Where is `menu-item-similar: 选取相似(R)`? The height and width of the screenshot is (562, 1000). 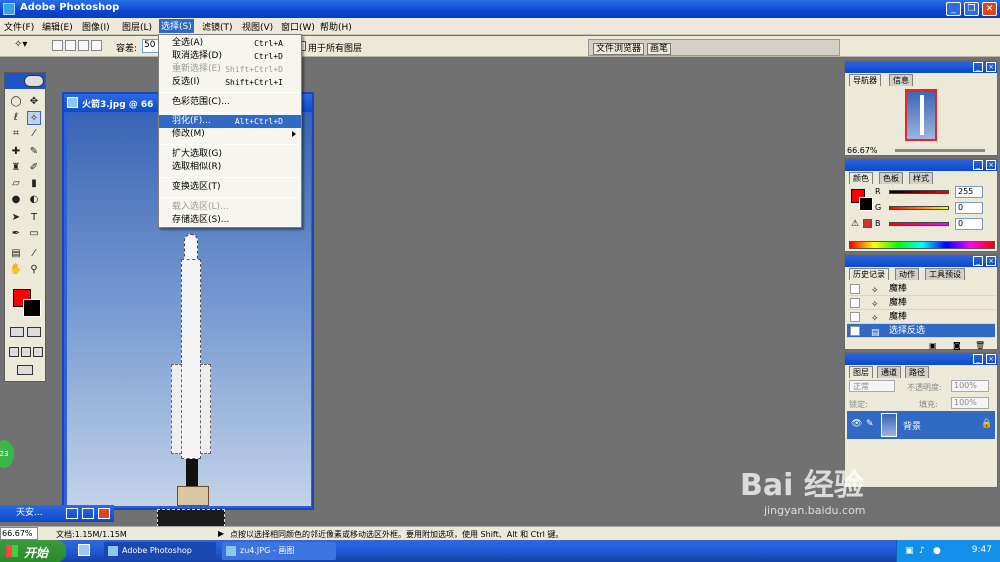 menu-item-similar: 选取相似(R) is located at coordinates (230, 167).